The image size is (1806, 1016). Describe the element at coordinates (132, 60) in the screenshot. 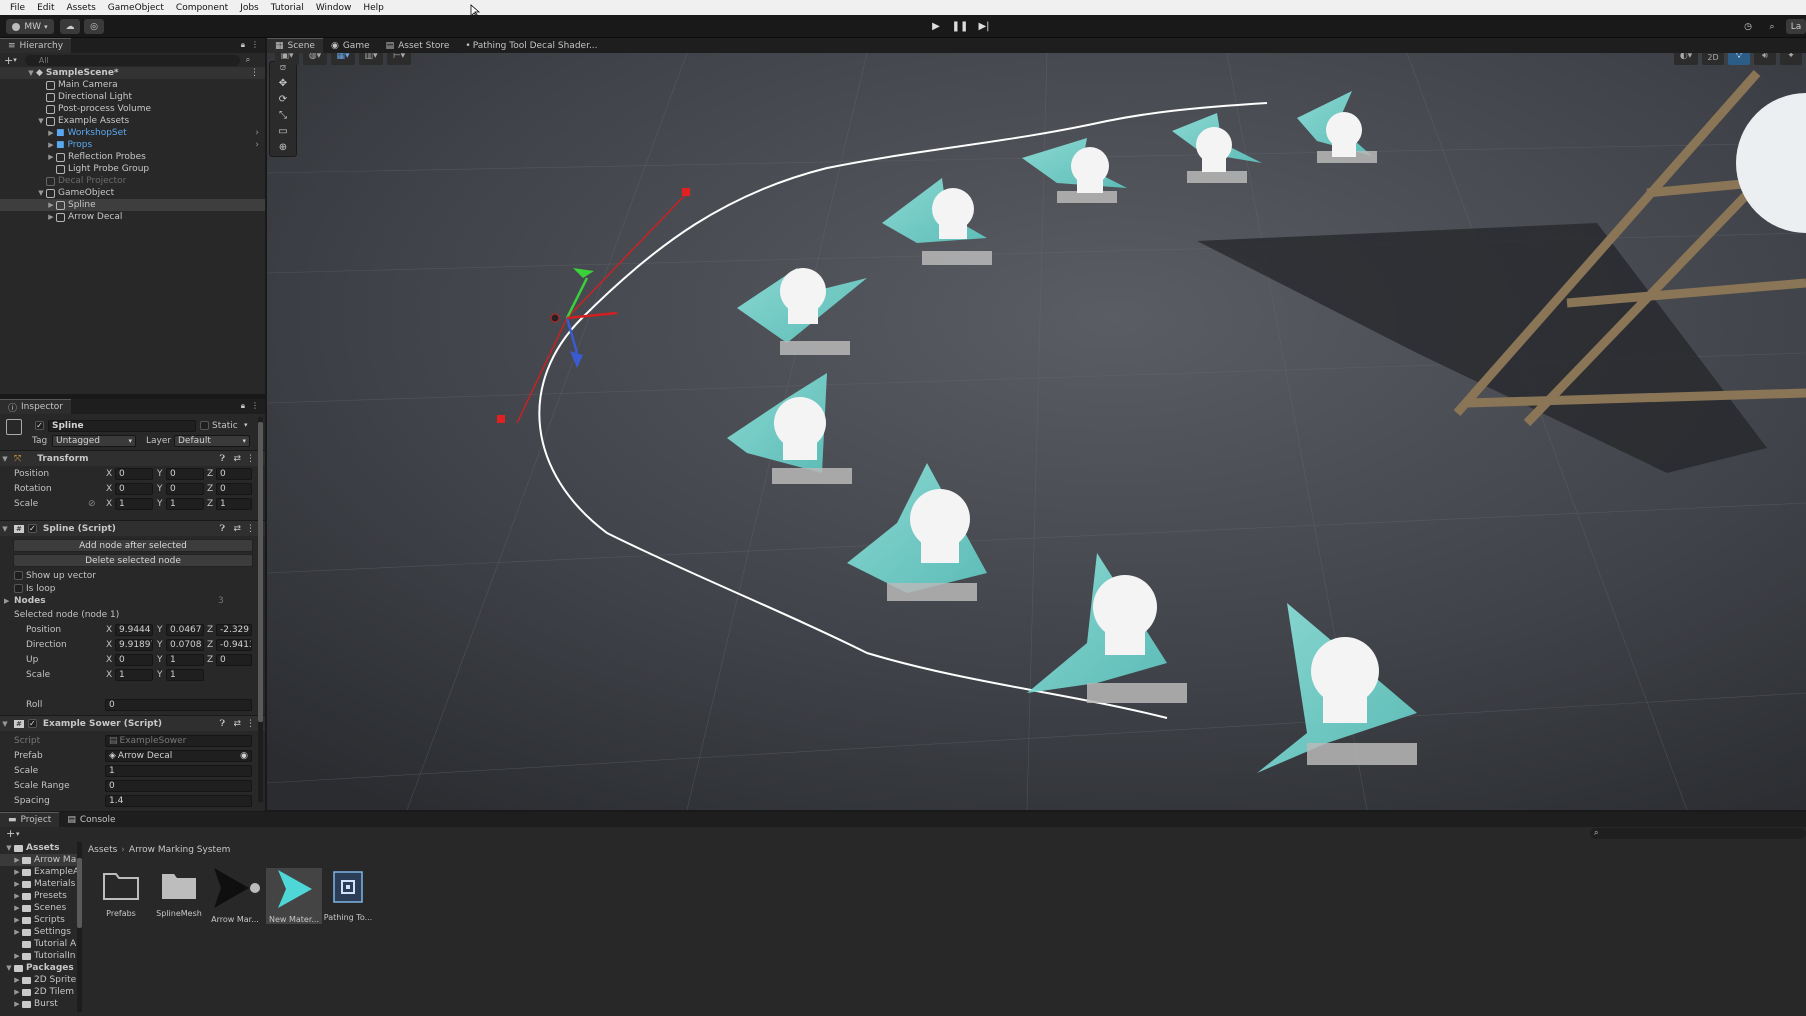

I see `hierarchy-search-input: All` at that location.